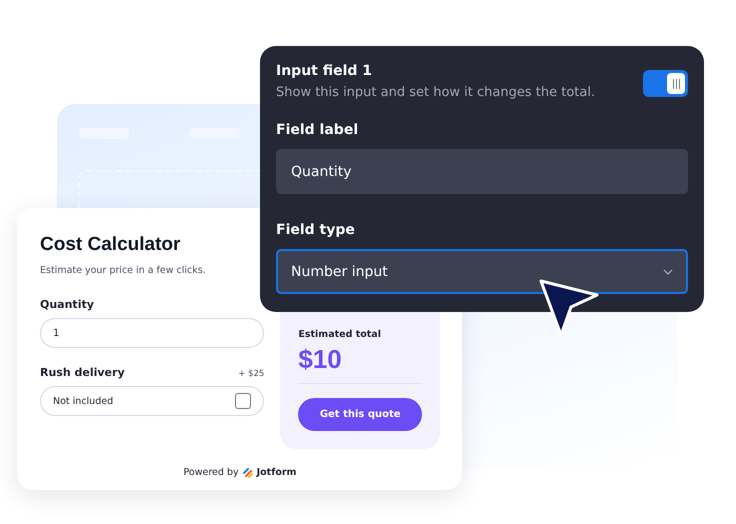 The width and height of the screenshot is (736, 524). I want to click on option-text: Not included, so click(83, 401).